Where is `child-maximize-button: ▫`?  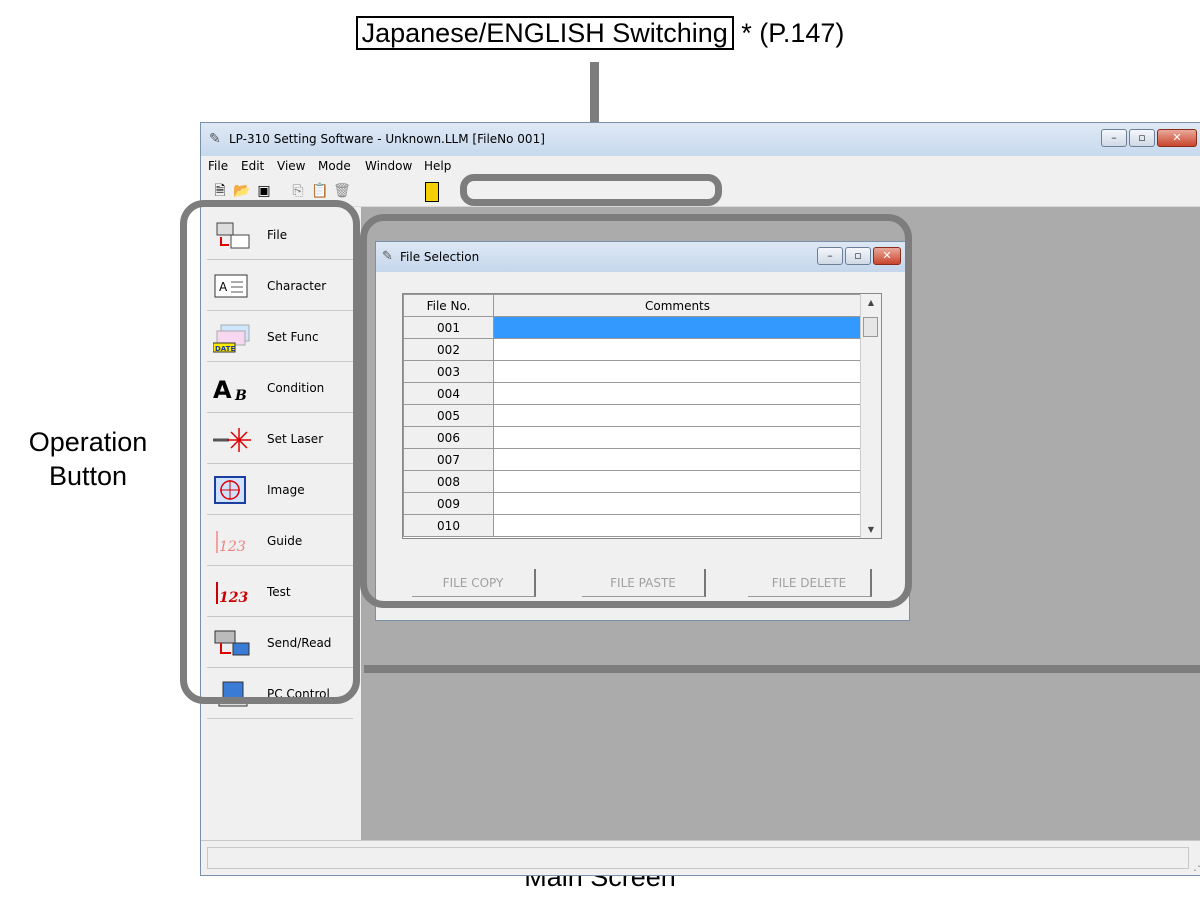
child-maximize-button: ▫ is located at coordinates (858, 256).